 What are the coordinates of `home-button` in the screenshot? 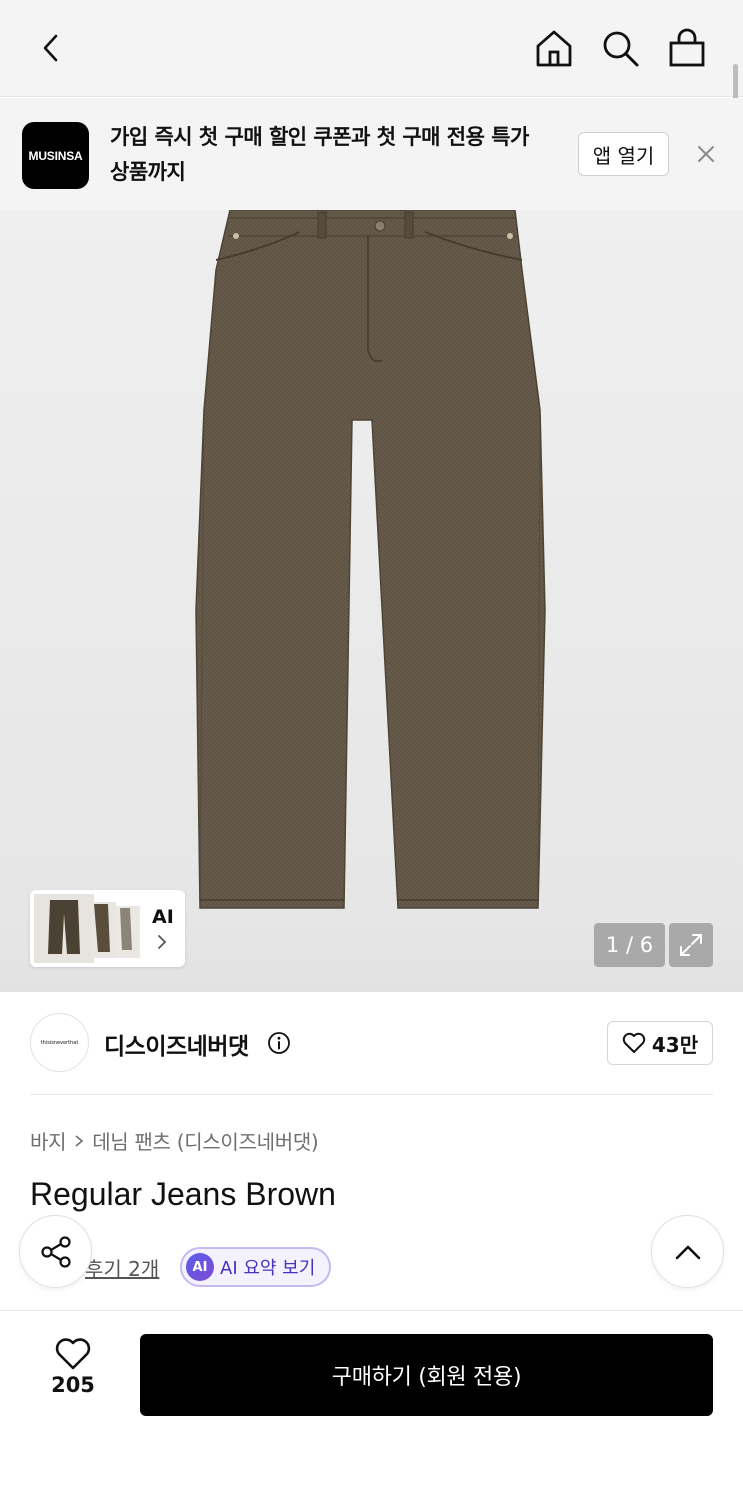 It's located at (554, 48).